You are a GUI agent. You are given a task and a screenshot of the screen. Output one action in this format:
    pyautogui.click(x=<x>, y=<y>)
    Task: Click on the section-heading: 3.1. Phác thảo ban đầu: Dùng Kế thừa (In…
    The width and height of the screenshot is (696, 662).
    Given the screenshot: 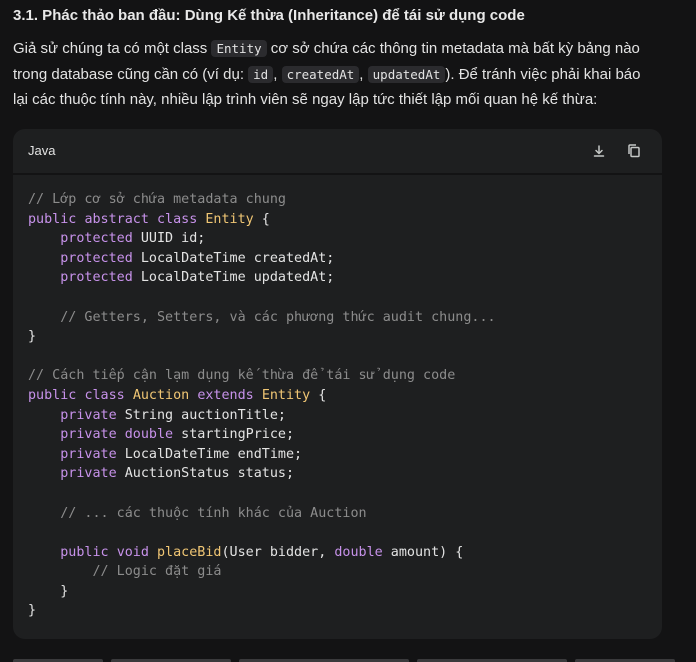 What is the action you would take?
    pyautogui.click(x=269, y=15)
    